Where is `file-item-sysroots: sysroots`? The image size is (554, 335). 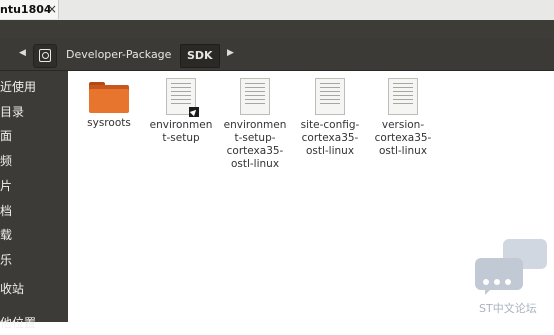 file-item-sysroots: sysroots is located at coordinates (109, 104).